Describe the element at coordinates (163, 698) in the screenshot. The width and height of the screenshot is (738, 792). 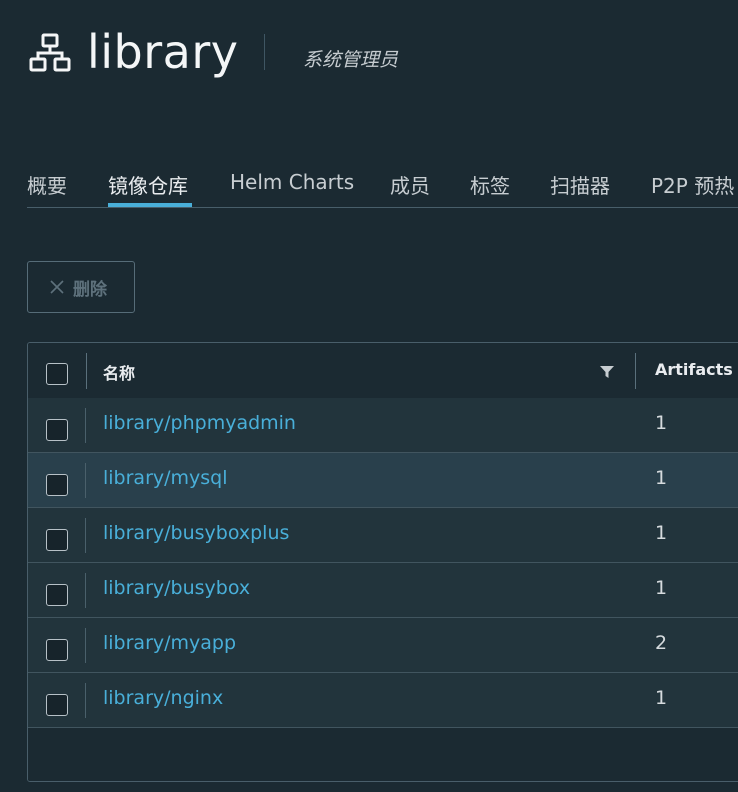
I see `repository-link: library/nginx` at that location.